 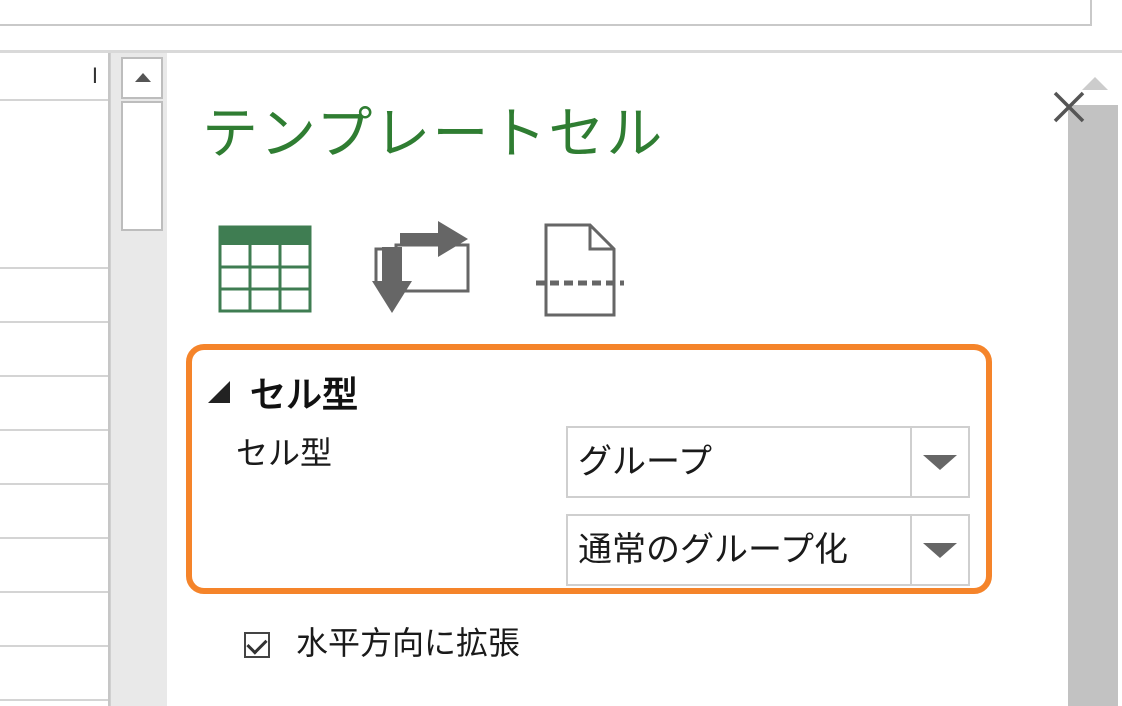 What do you see at coordinates (94, 75) in the screenshot?
I see `column-letter: I` at bounding box center [94, 75].